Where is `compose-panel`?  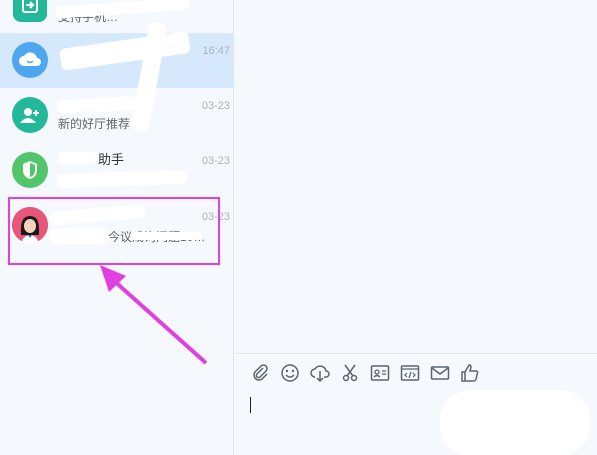 compose-panel is located at coordinates (416, 404).